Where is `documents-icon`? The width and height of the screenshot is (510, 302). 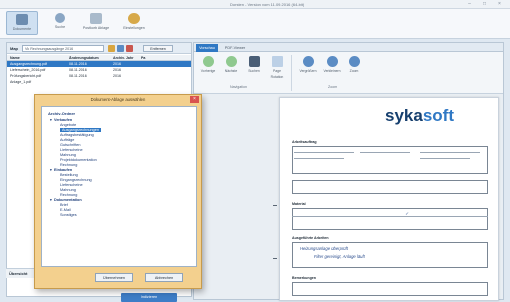 documents-icon is located at coordinates (22, 19).